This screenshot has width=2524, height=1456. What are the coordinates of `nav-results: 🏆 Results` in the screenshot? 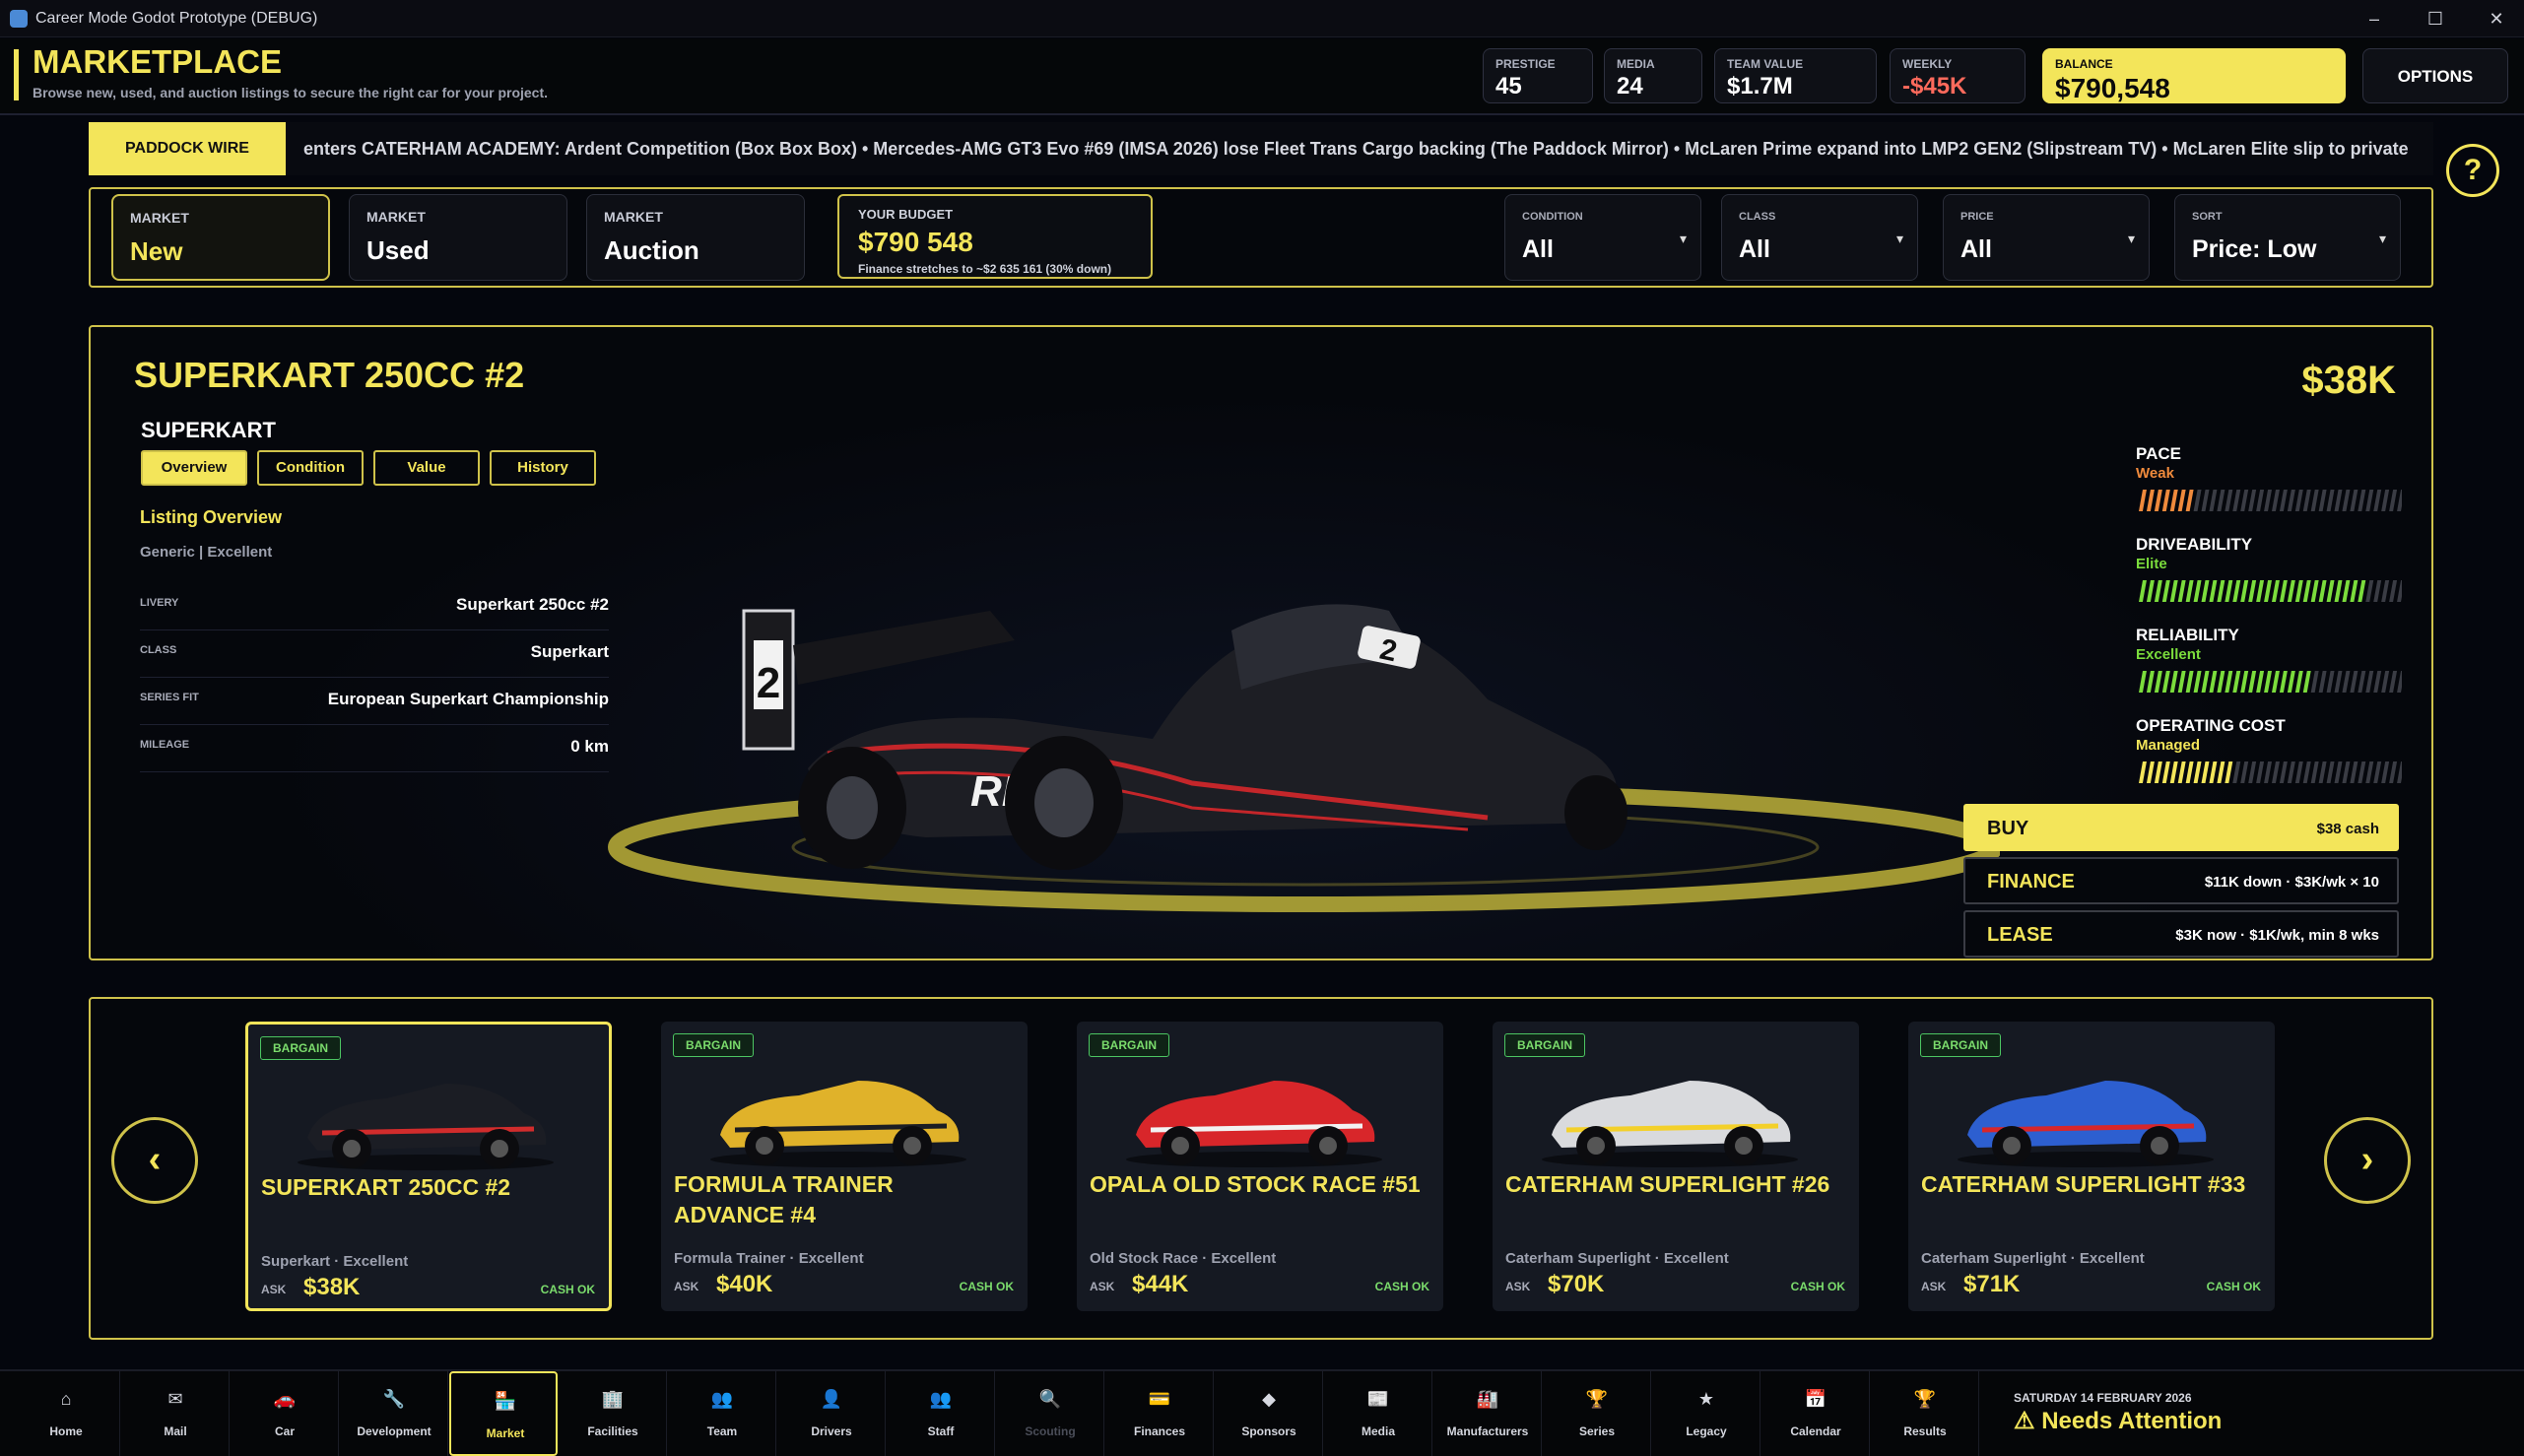 It's located at (1925, 1413).